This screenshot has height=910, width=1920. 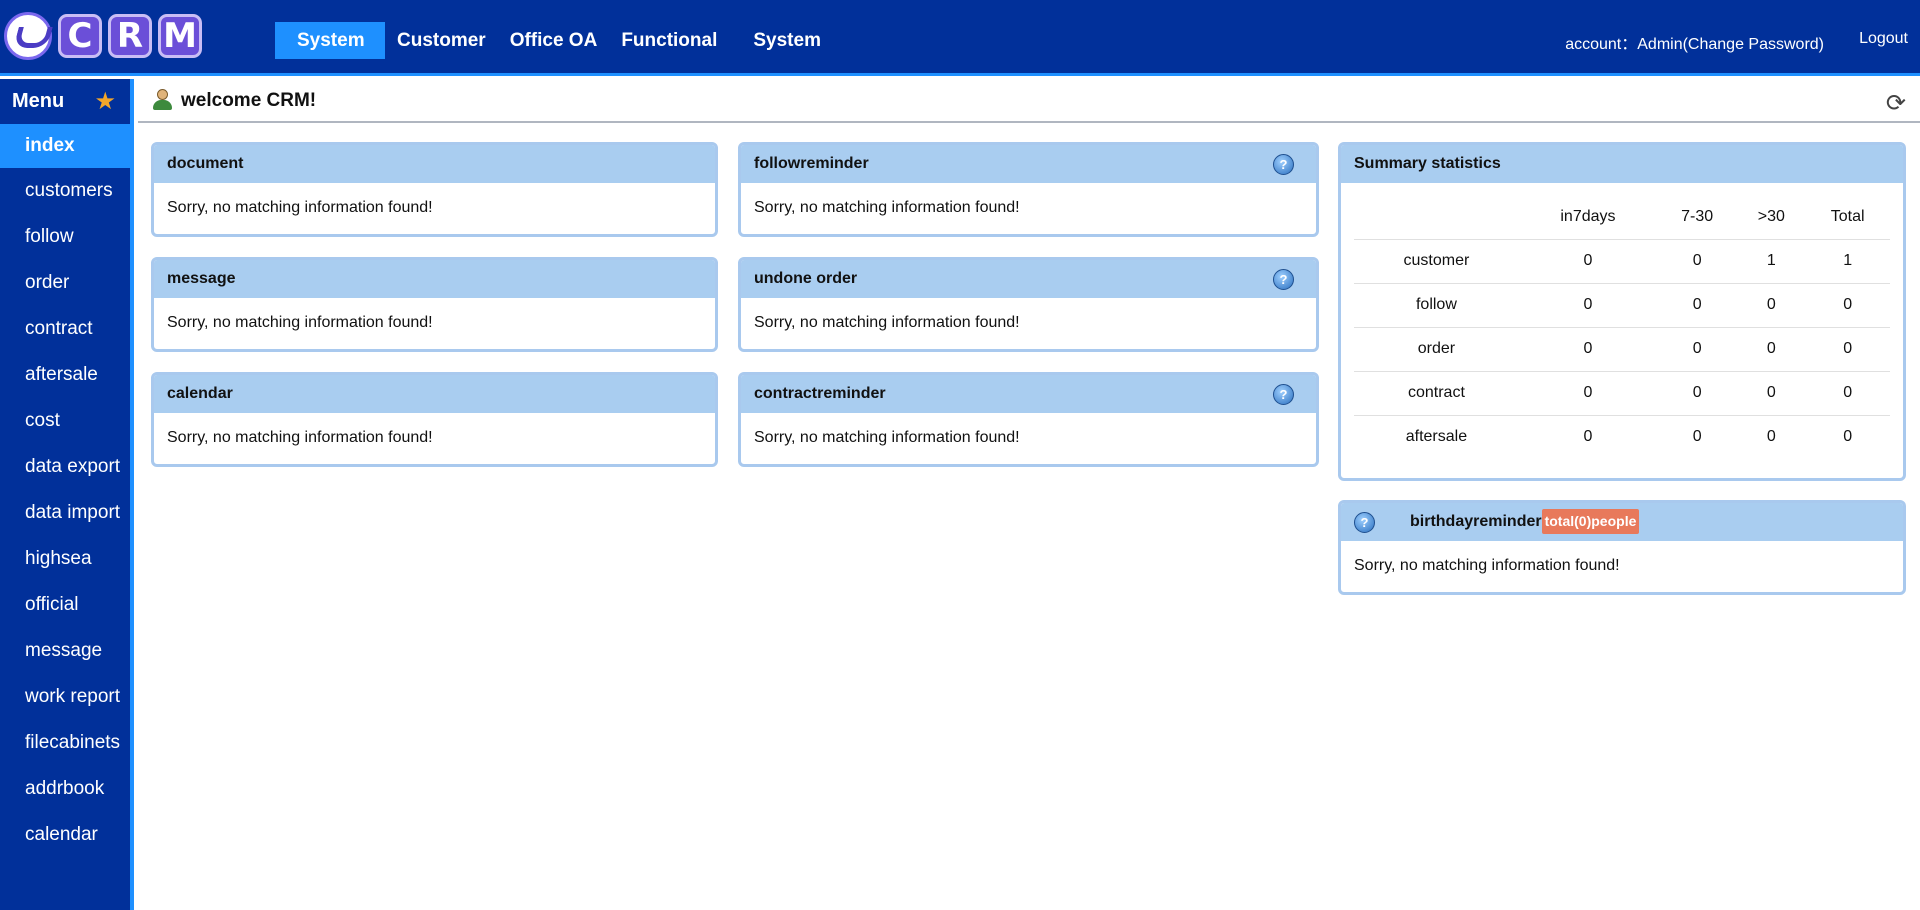 I want to click on birthdayreminder-empty-text: Sorry, no matching information found!, so click(x=1487, y=565).